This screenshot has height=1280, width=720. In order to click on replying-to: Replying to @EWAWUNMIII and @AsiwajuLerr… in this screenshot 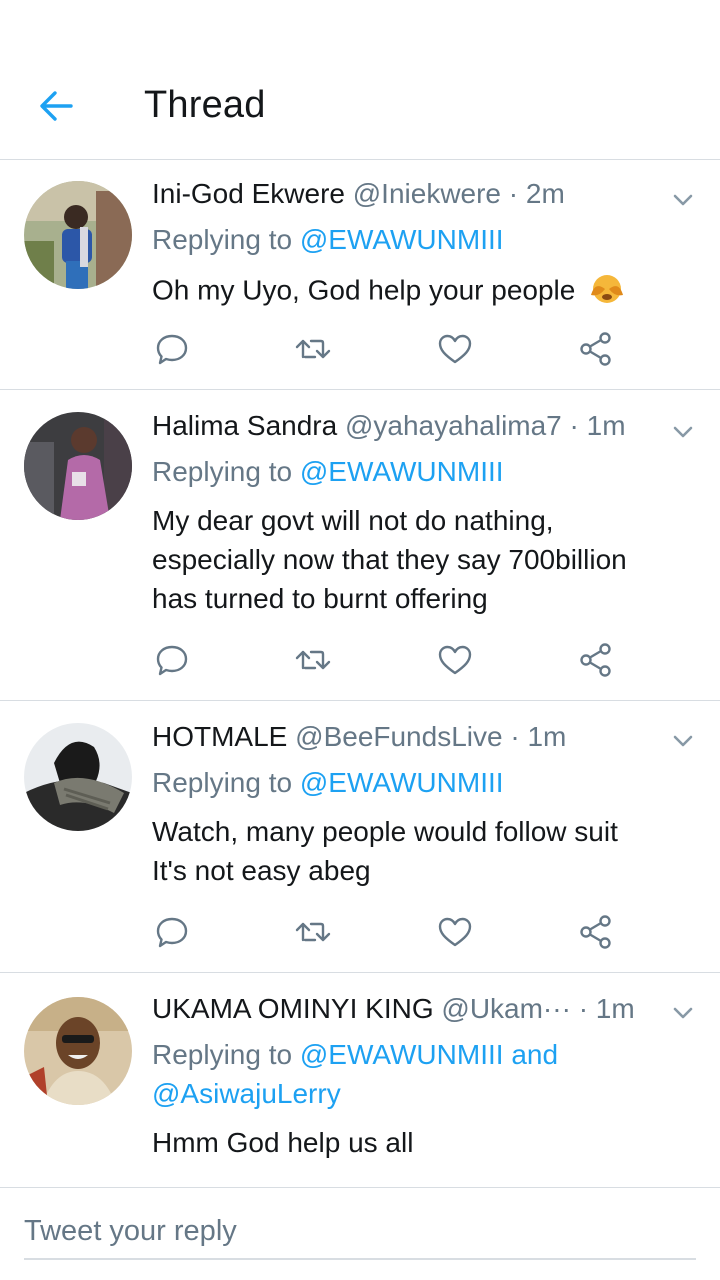, I will do `click(355, 1074)`.